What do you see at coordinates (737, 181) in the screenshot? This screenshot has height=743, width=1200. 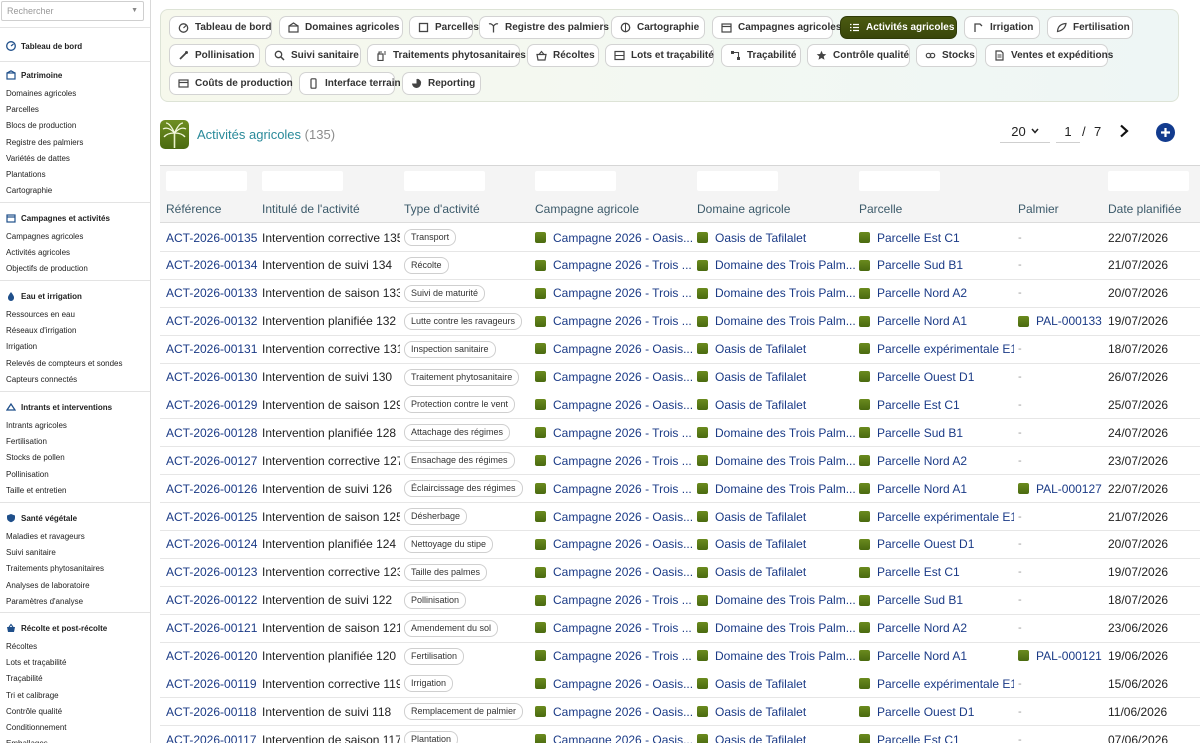 I see `filter-domain` at bounding box center [737, 181].